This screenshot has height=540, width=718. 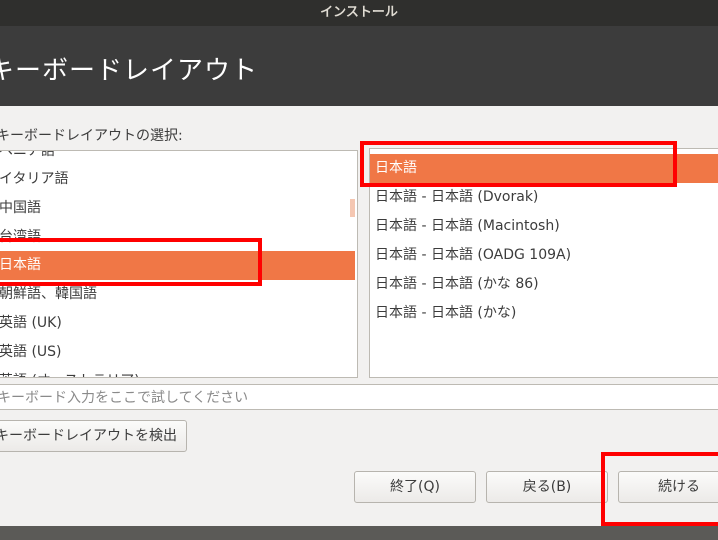 I want to click on variant-item: 日本語 - 日本語 (Dvorak), so click(x=544, y=197).